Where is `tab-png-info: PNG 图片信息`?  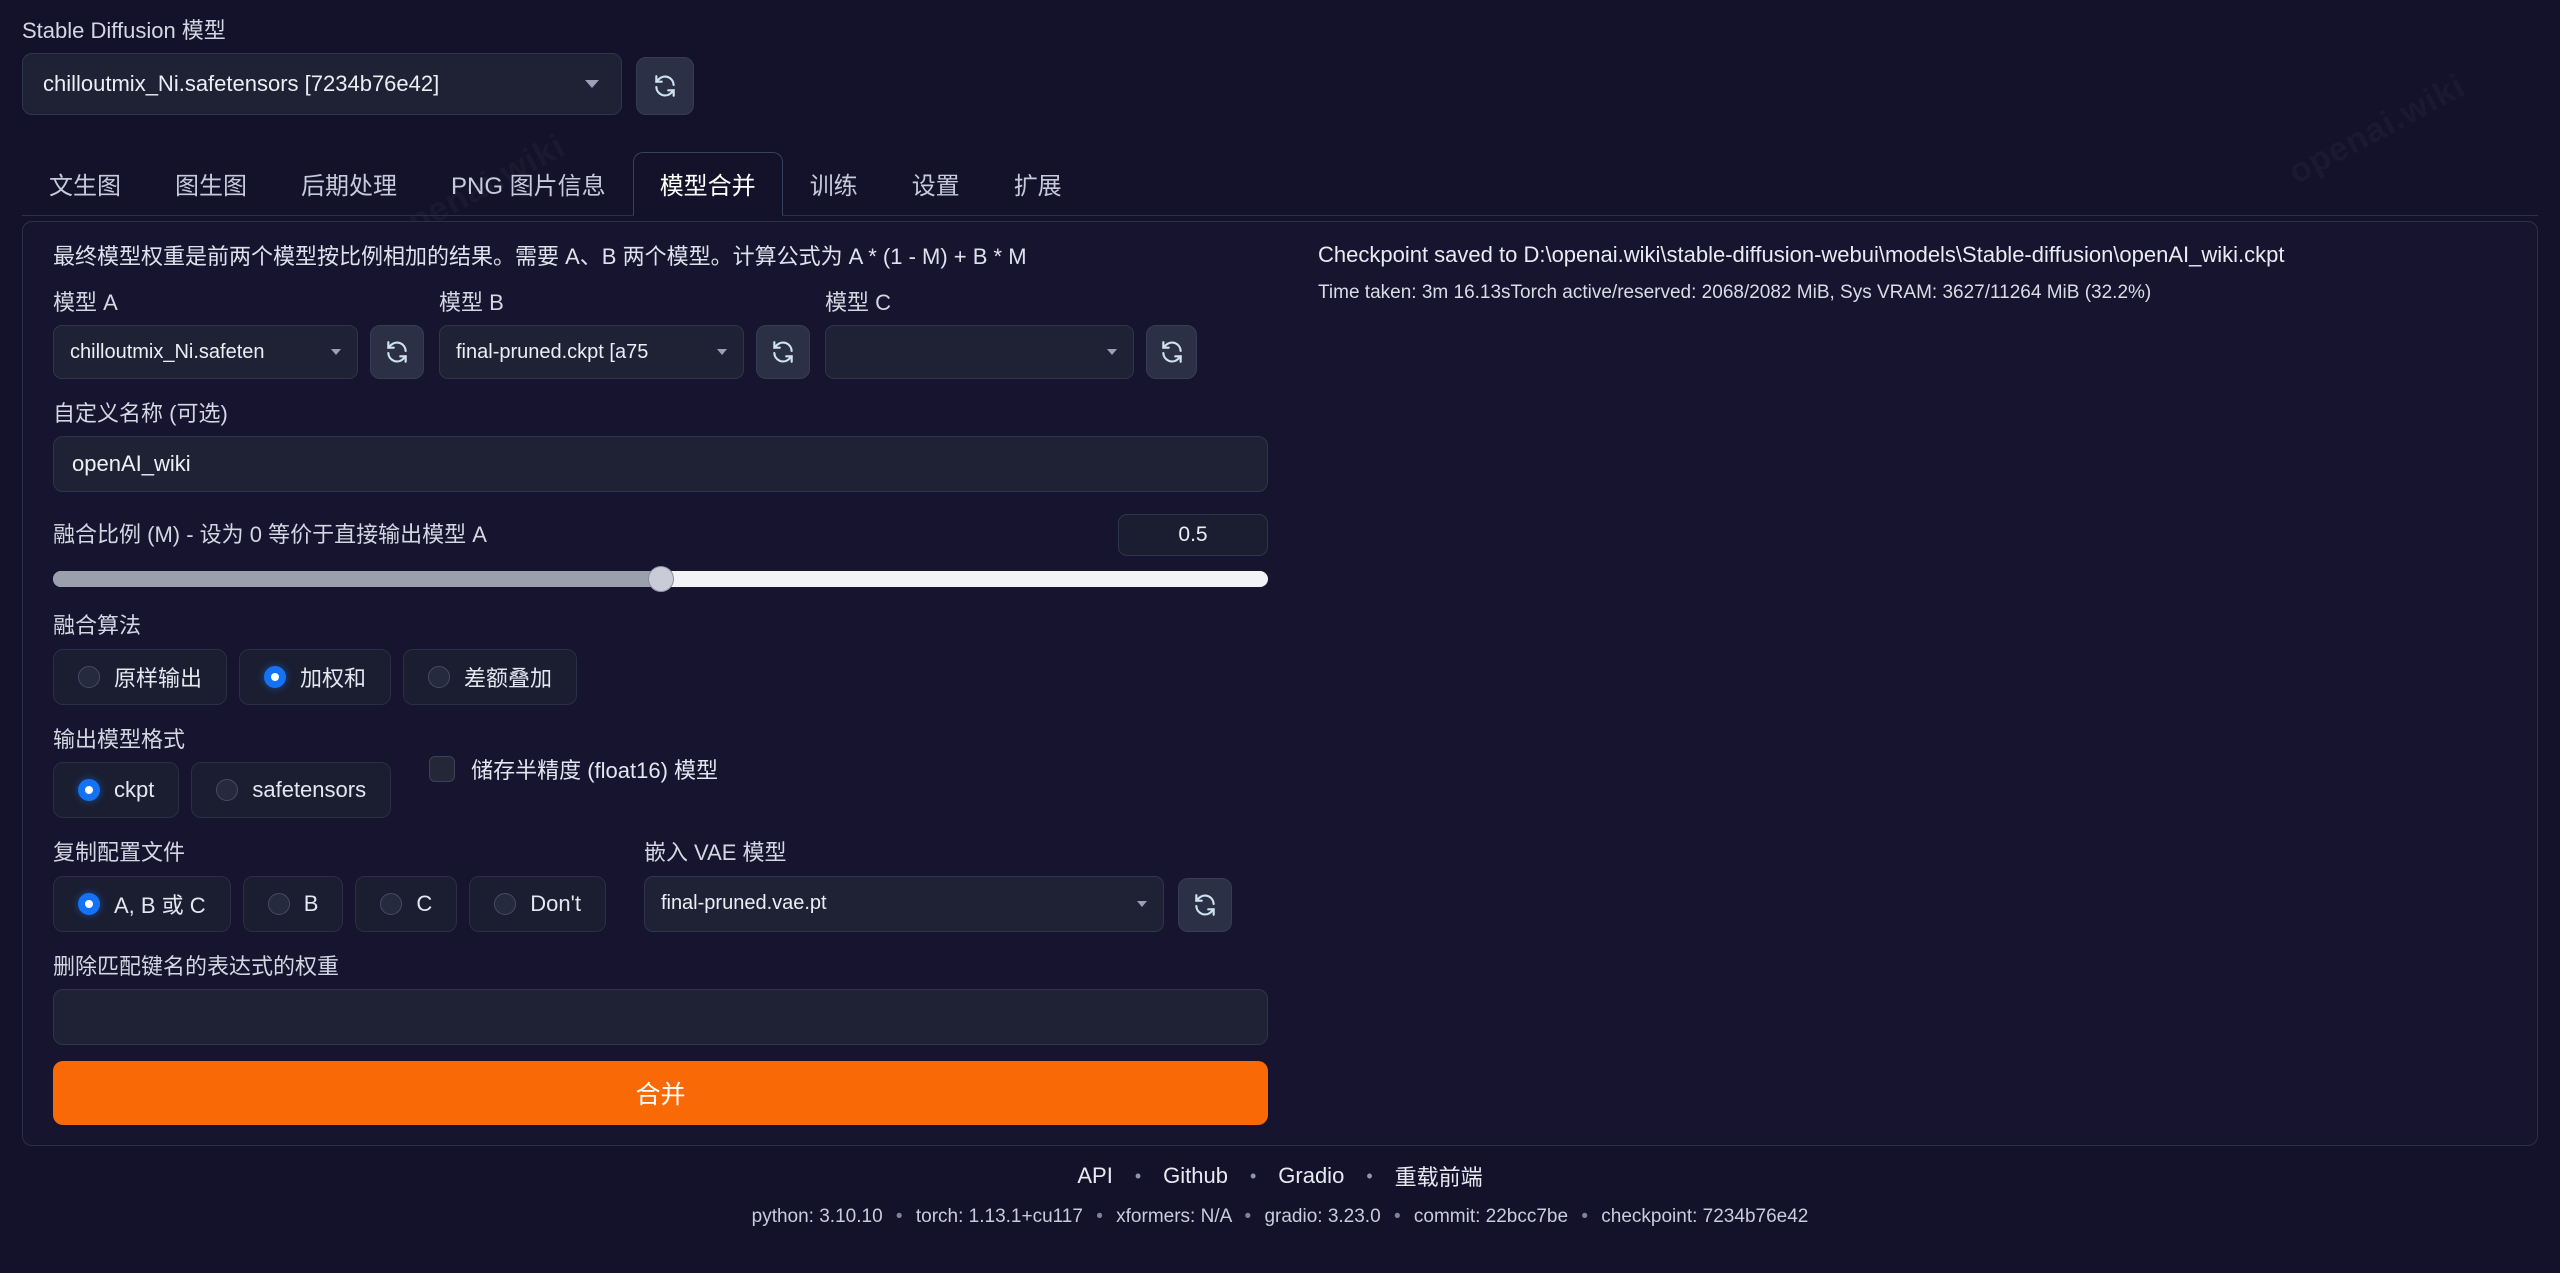
tab-png-info: PNG 图片信息 is located at coordinates (528, 184).